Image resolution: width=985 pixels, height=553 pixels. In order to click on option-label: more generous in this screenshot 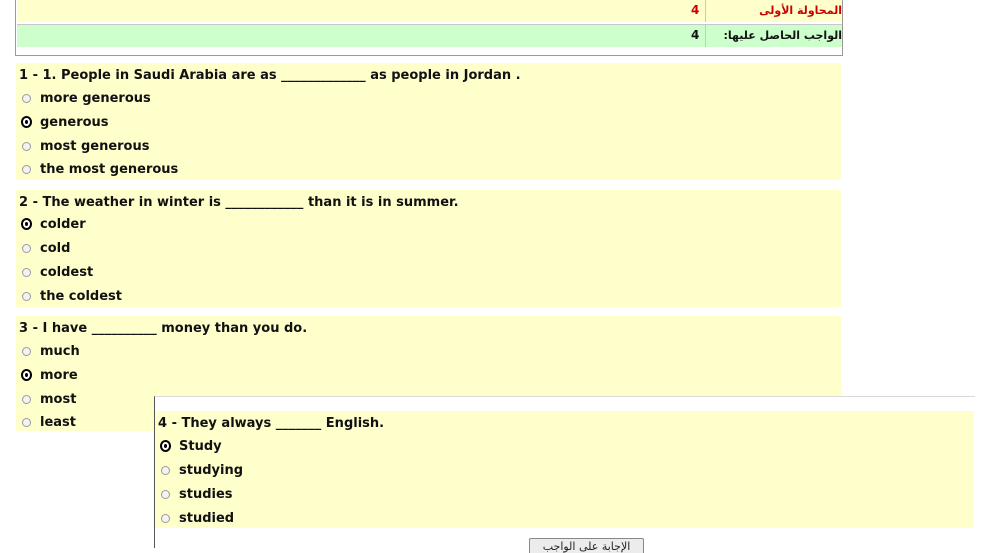, I will do `click(95, 98)`.